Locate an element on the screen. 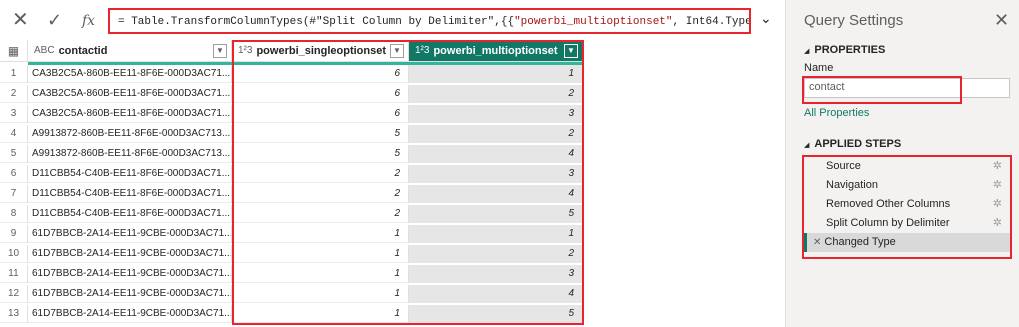 This screenshot has width=1019, height=327. step-changed-type: ✕ Changed Type is located at coordinates (907, 242).